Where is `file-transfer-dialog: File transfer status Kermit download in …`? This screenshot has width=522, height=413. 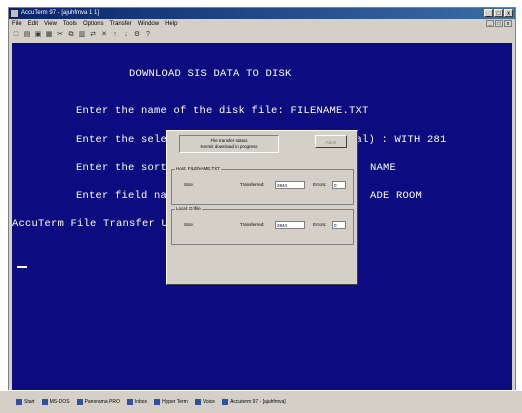
file-transfer-dialog: File transfer status Kermit download in … is located at coordinates (262, 207).